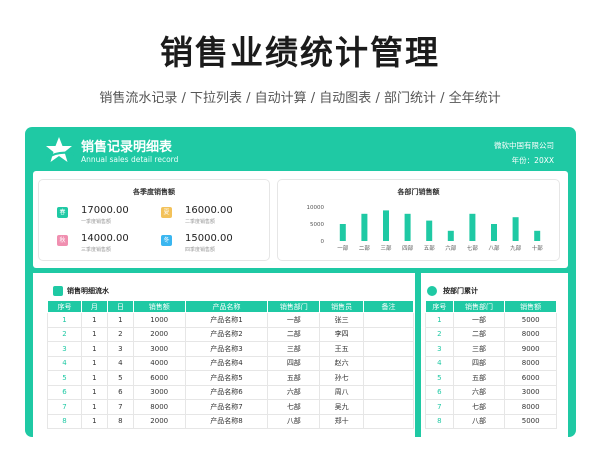 The height and width of the screenshot is (462, 600). I want to click on table-row: 7 七部 8000, so click(491, 407).